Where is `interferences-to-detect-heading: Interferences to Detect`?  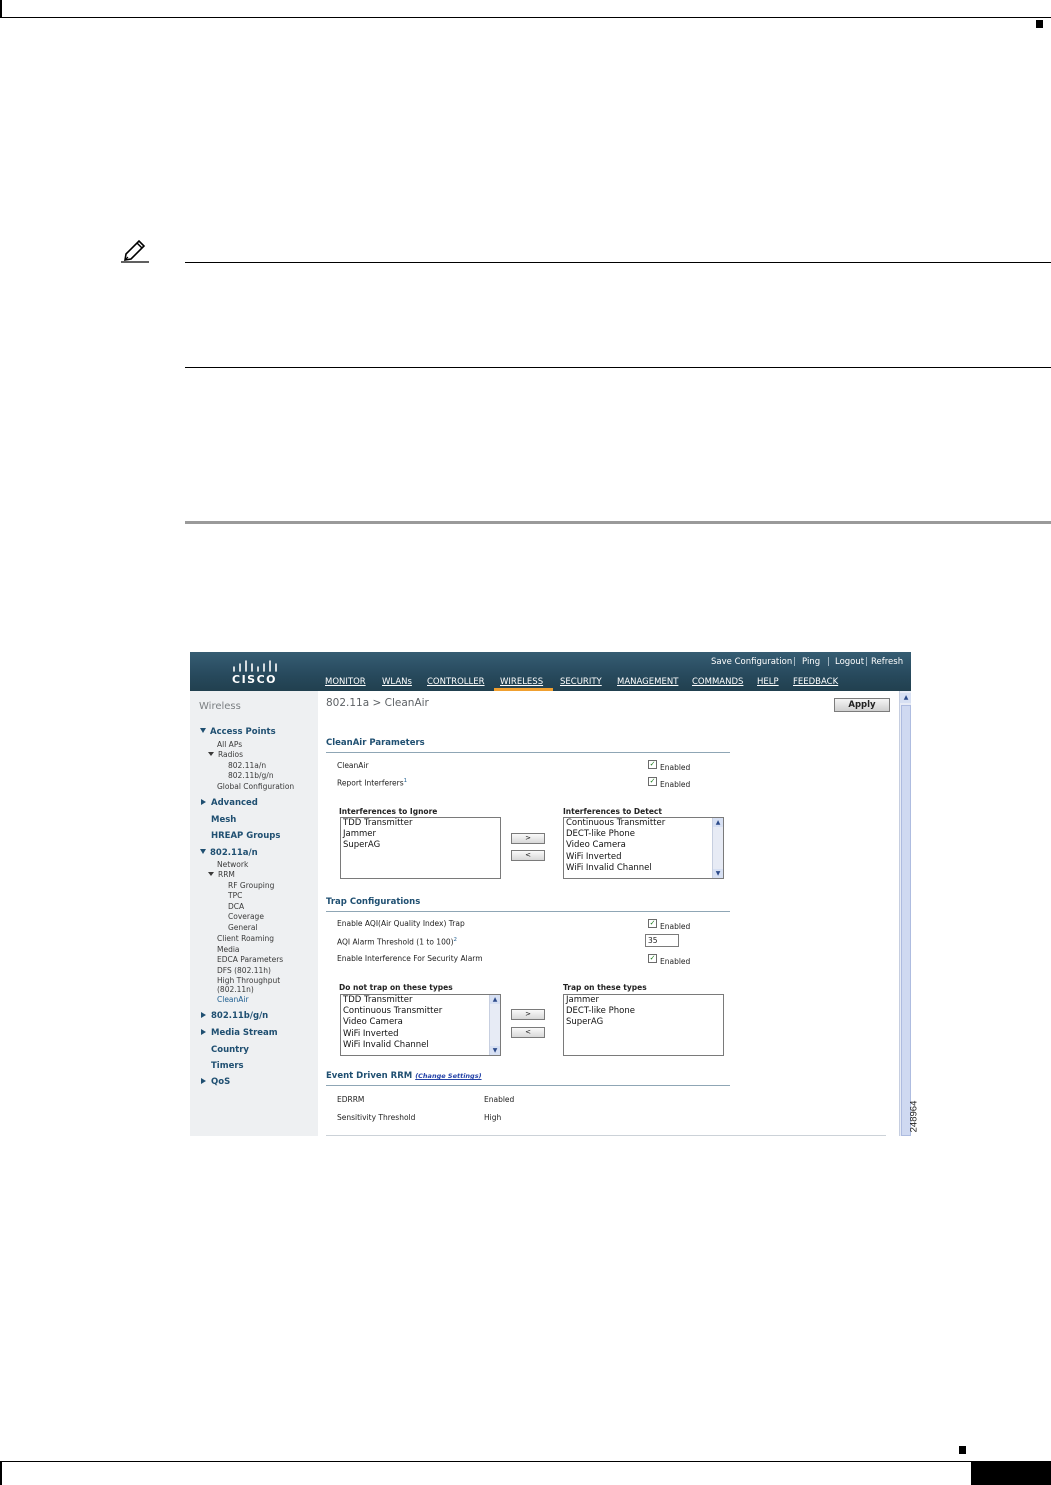 interferences-to-detect-heading: Interferences to Detect is located at coordinates (612, 811).